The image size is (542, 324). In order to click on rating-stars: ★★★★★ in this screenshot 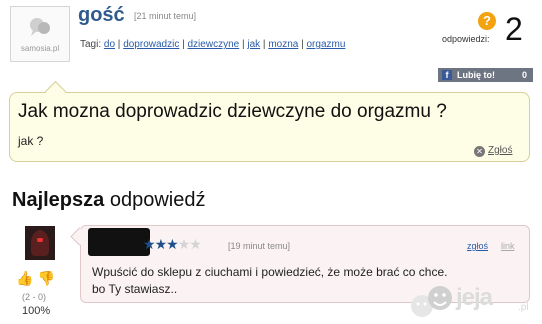, I will do `click(172, 244)`.